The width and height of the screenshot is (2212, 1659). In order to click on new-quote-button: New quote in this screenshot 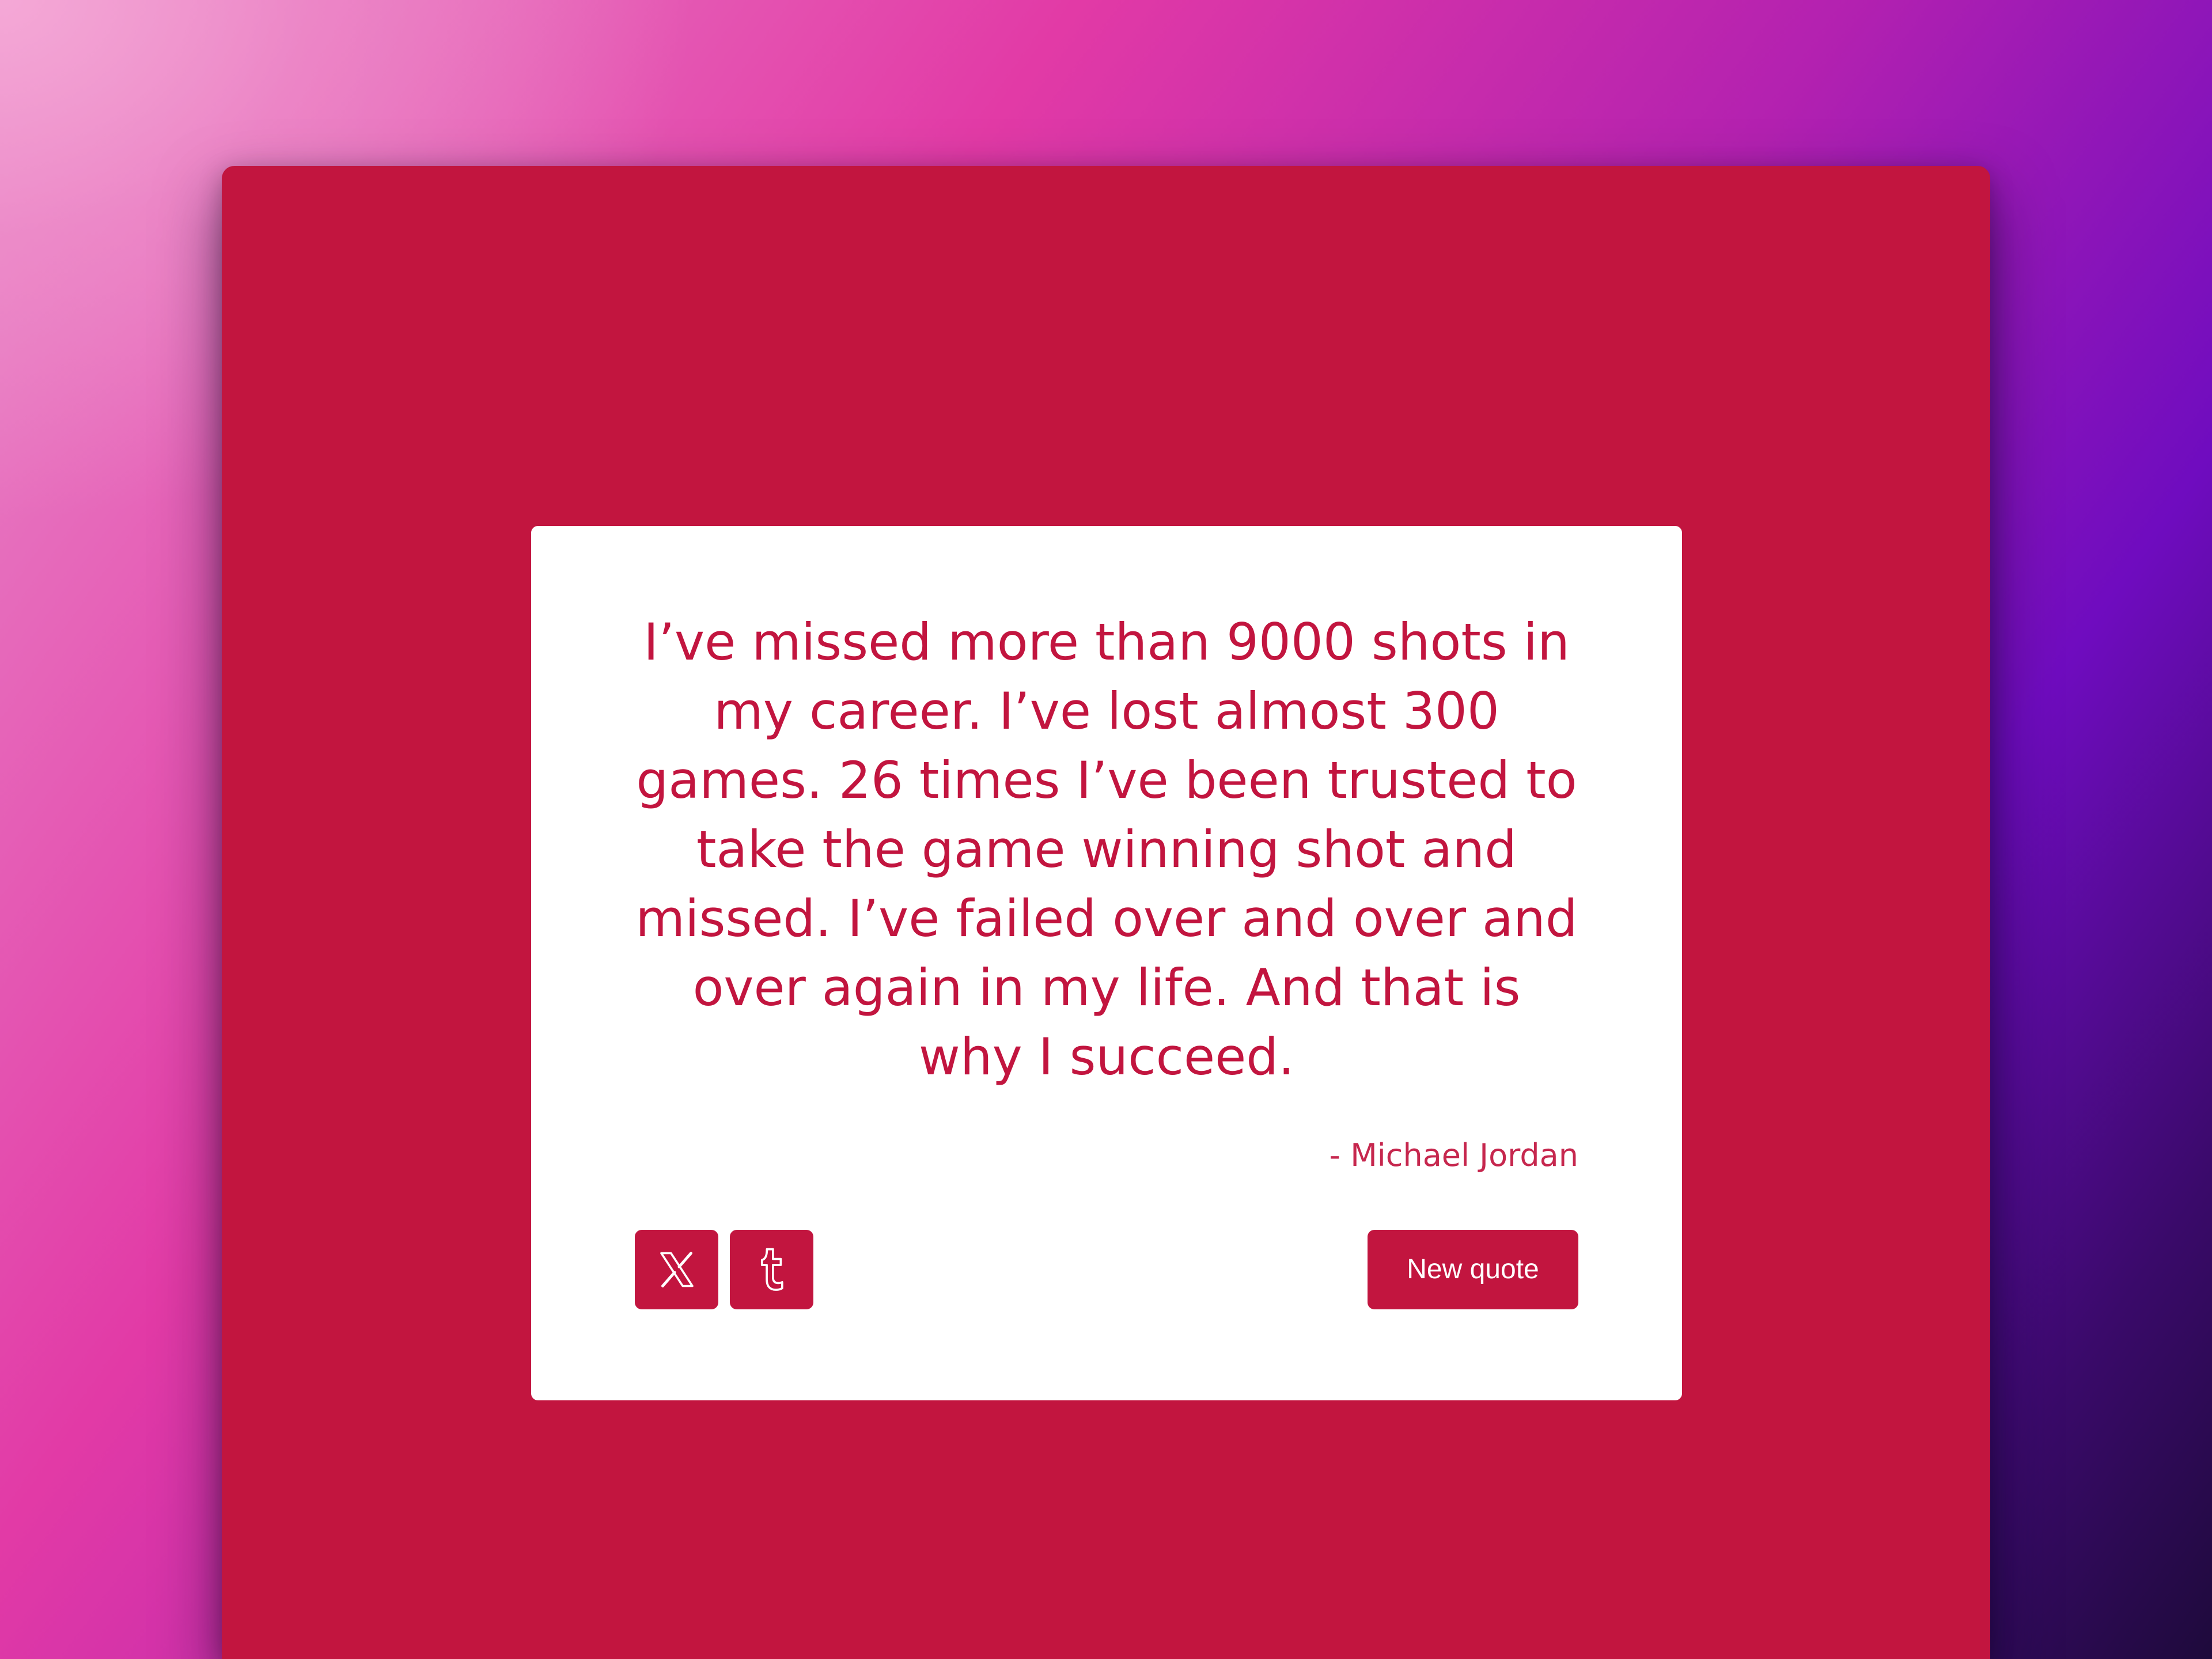, I will do `click(1473, 1269)`.